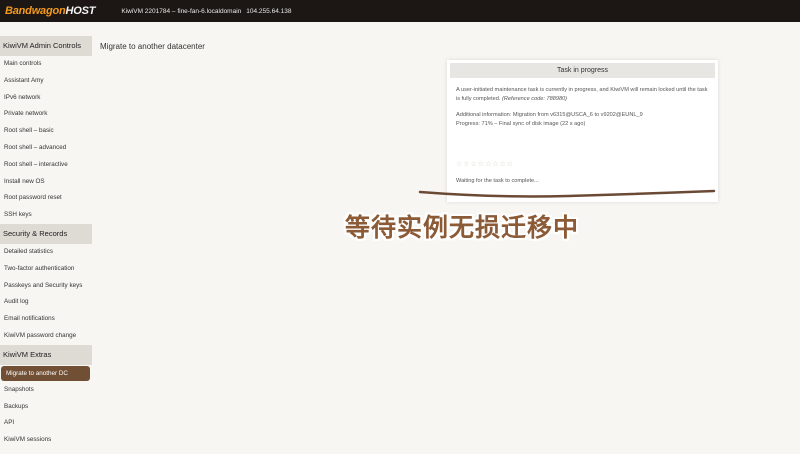 Image resolution: width=800 pixels, height=454 pixels. What do you see at coordinates (485, 164) in the screenshot?
I see `progress-stars: ☆☆☆☆☆☆☆☆` at bounding box center [485, 164].